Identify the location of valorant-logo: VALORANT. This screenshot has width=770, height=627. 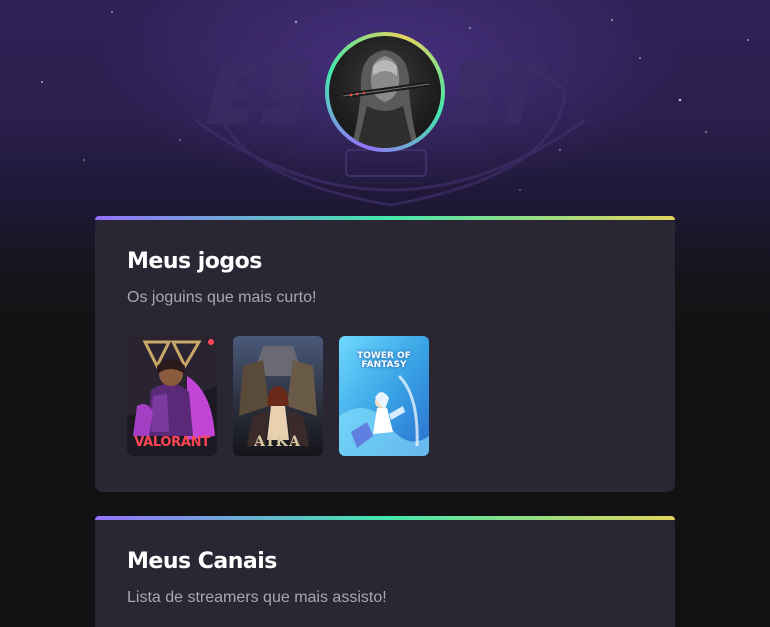
(172, 442).